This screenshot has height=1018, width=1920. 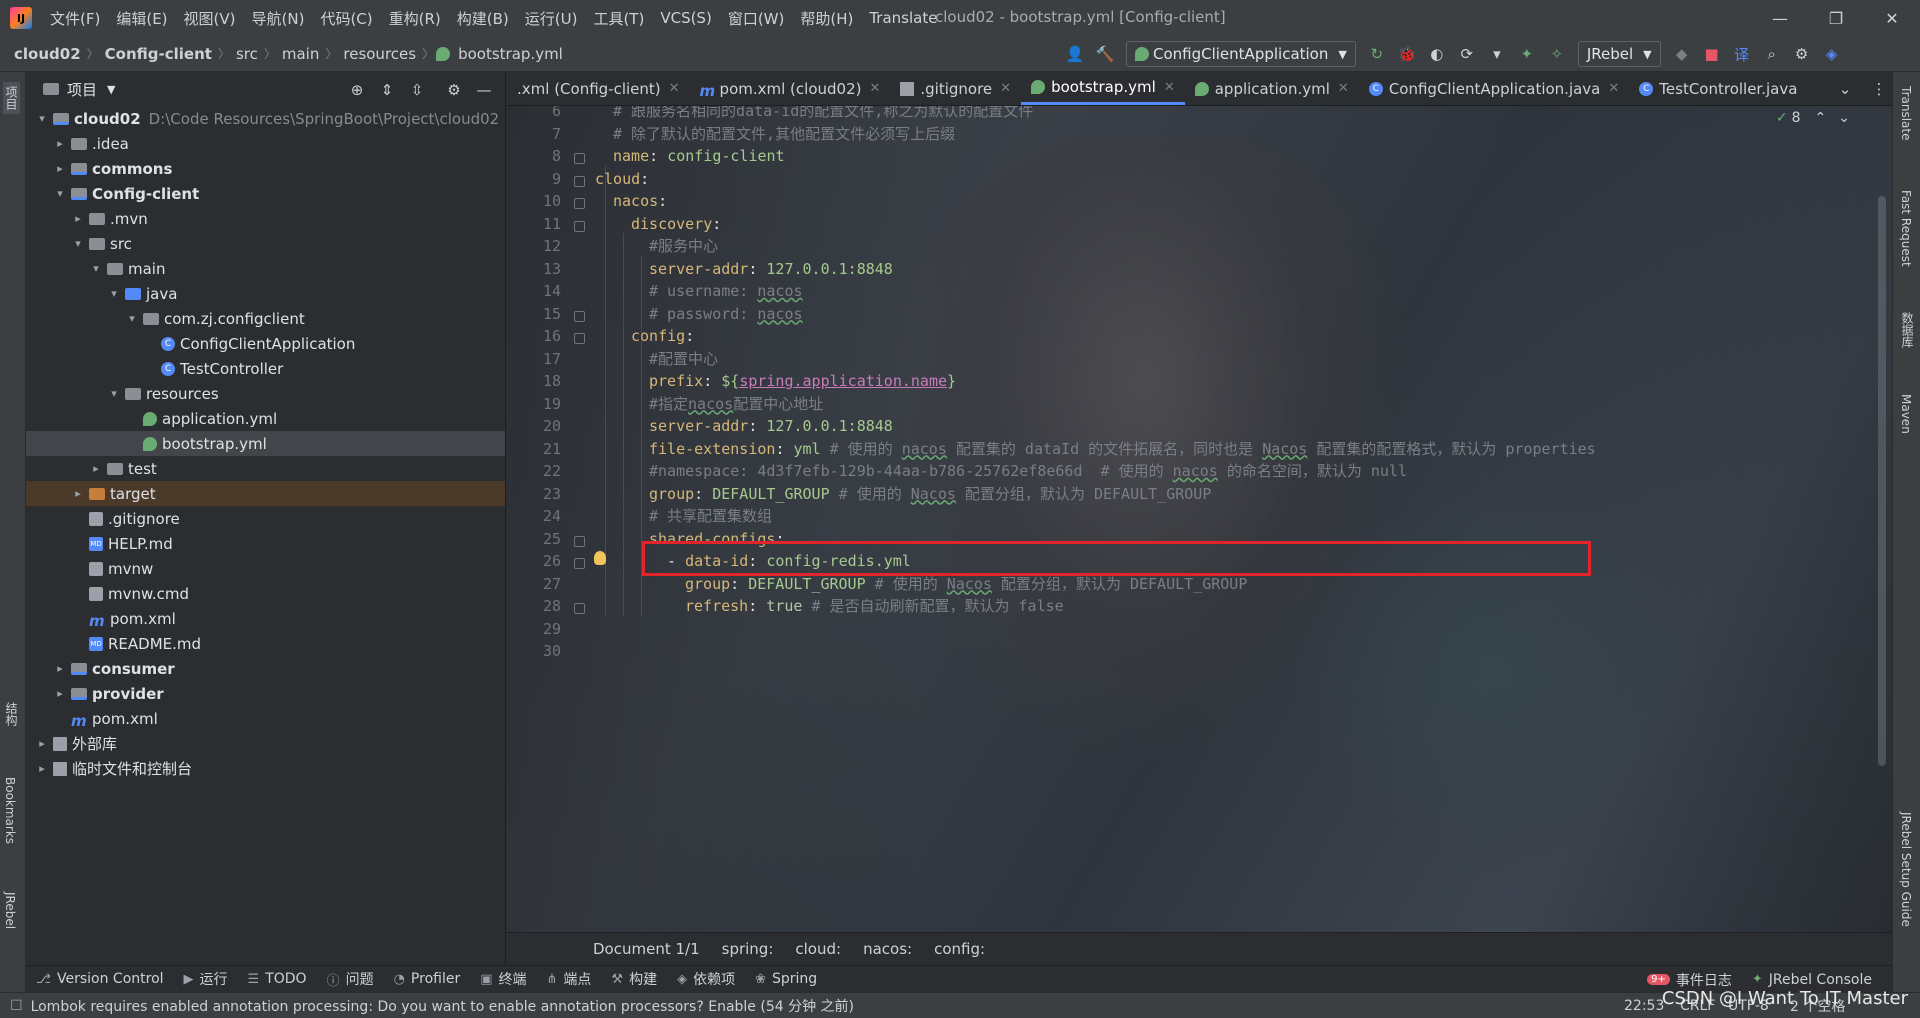 I want to click on tree-node: ▸ test, so click(x=265, y=468).